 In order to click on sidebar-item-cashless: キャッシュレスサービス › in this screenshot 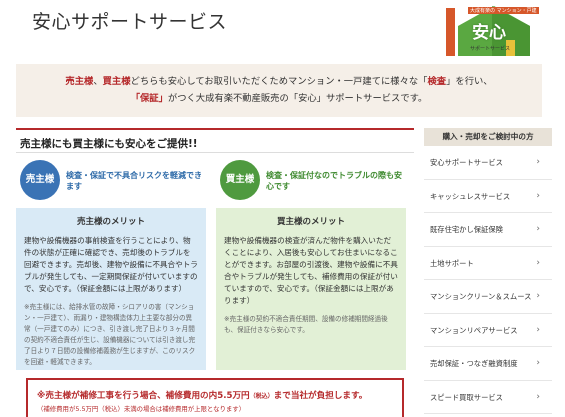, I will do `click(488, 196)`.